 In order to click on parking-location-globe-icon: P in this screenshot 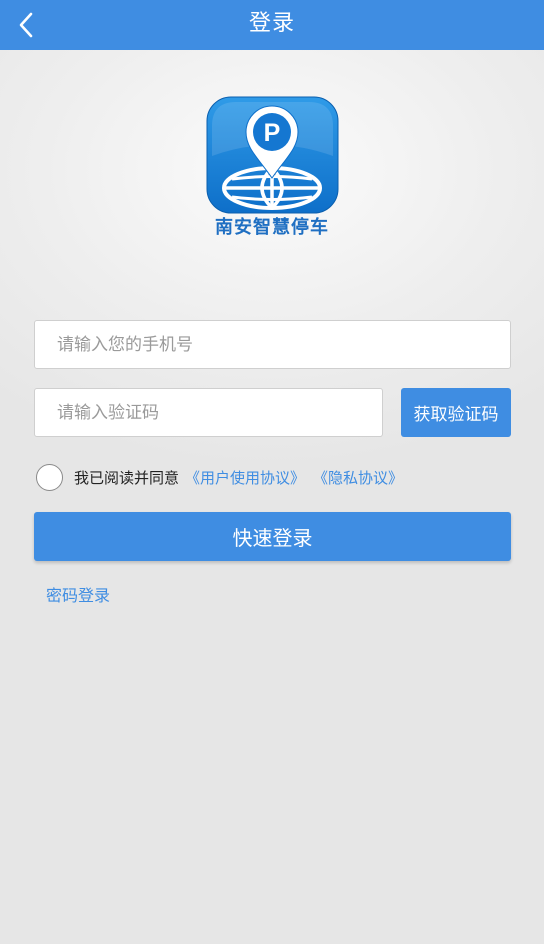, I will do `click(272, 155)`.